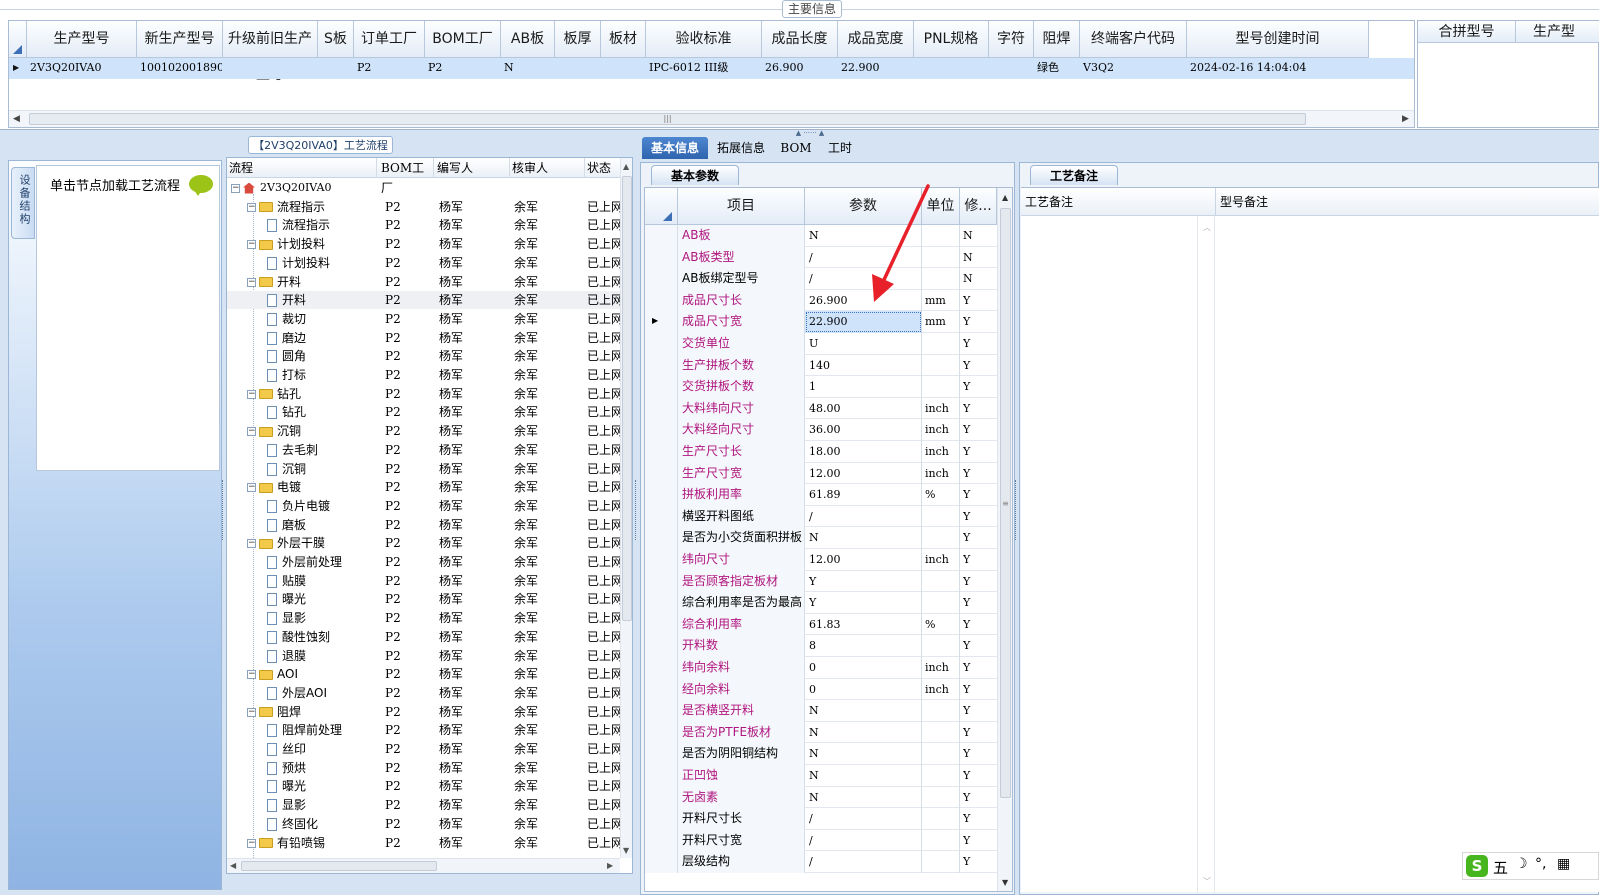 This screenshot has height=895, width=1599. What do you see at coordinates (286, 412) in the screenshot?
I see `tree-node: 钻孔` at bounding box center [286, 412].